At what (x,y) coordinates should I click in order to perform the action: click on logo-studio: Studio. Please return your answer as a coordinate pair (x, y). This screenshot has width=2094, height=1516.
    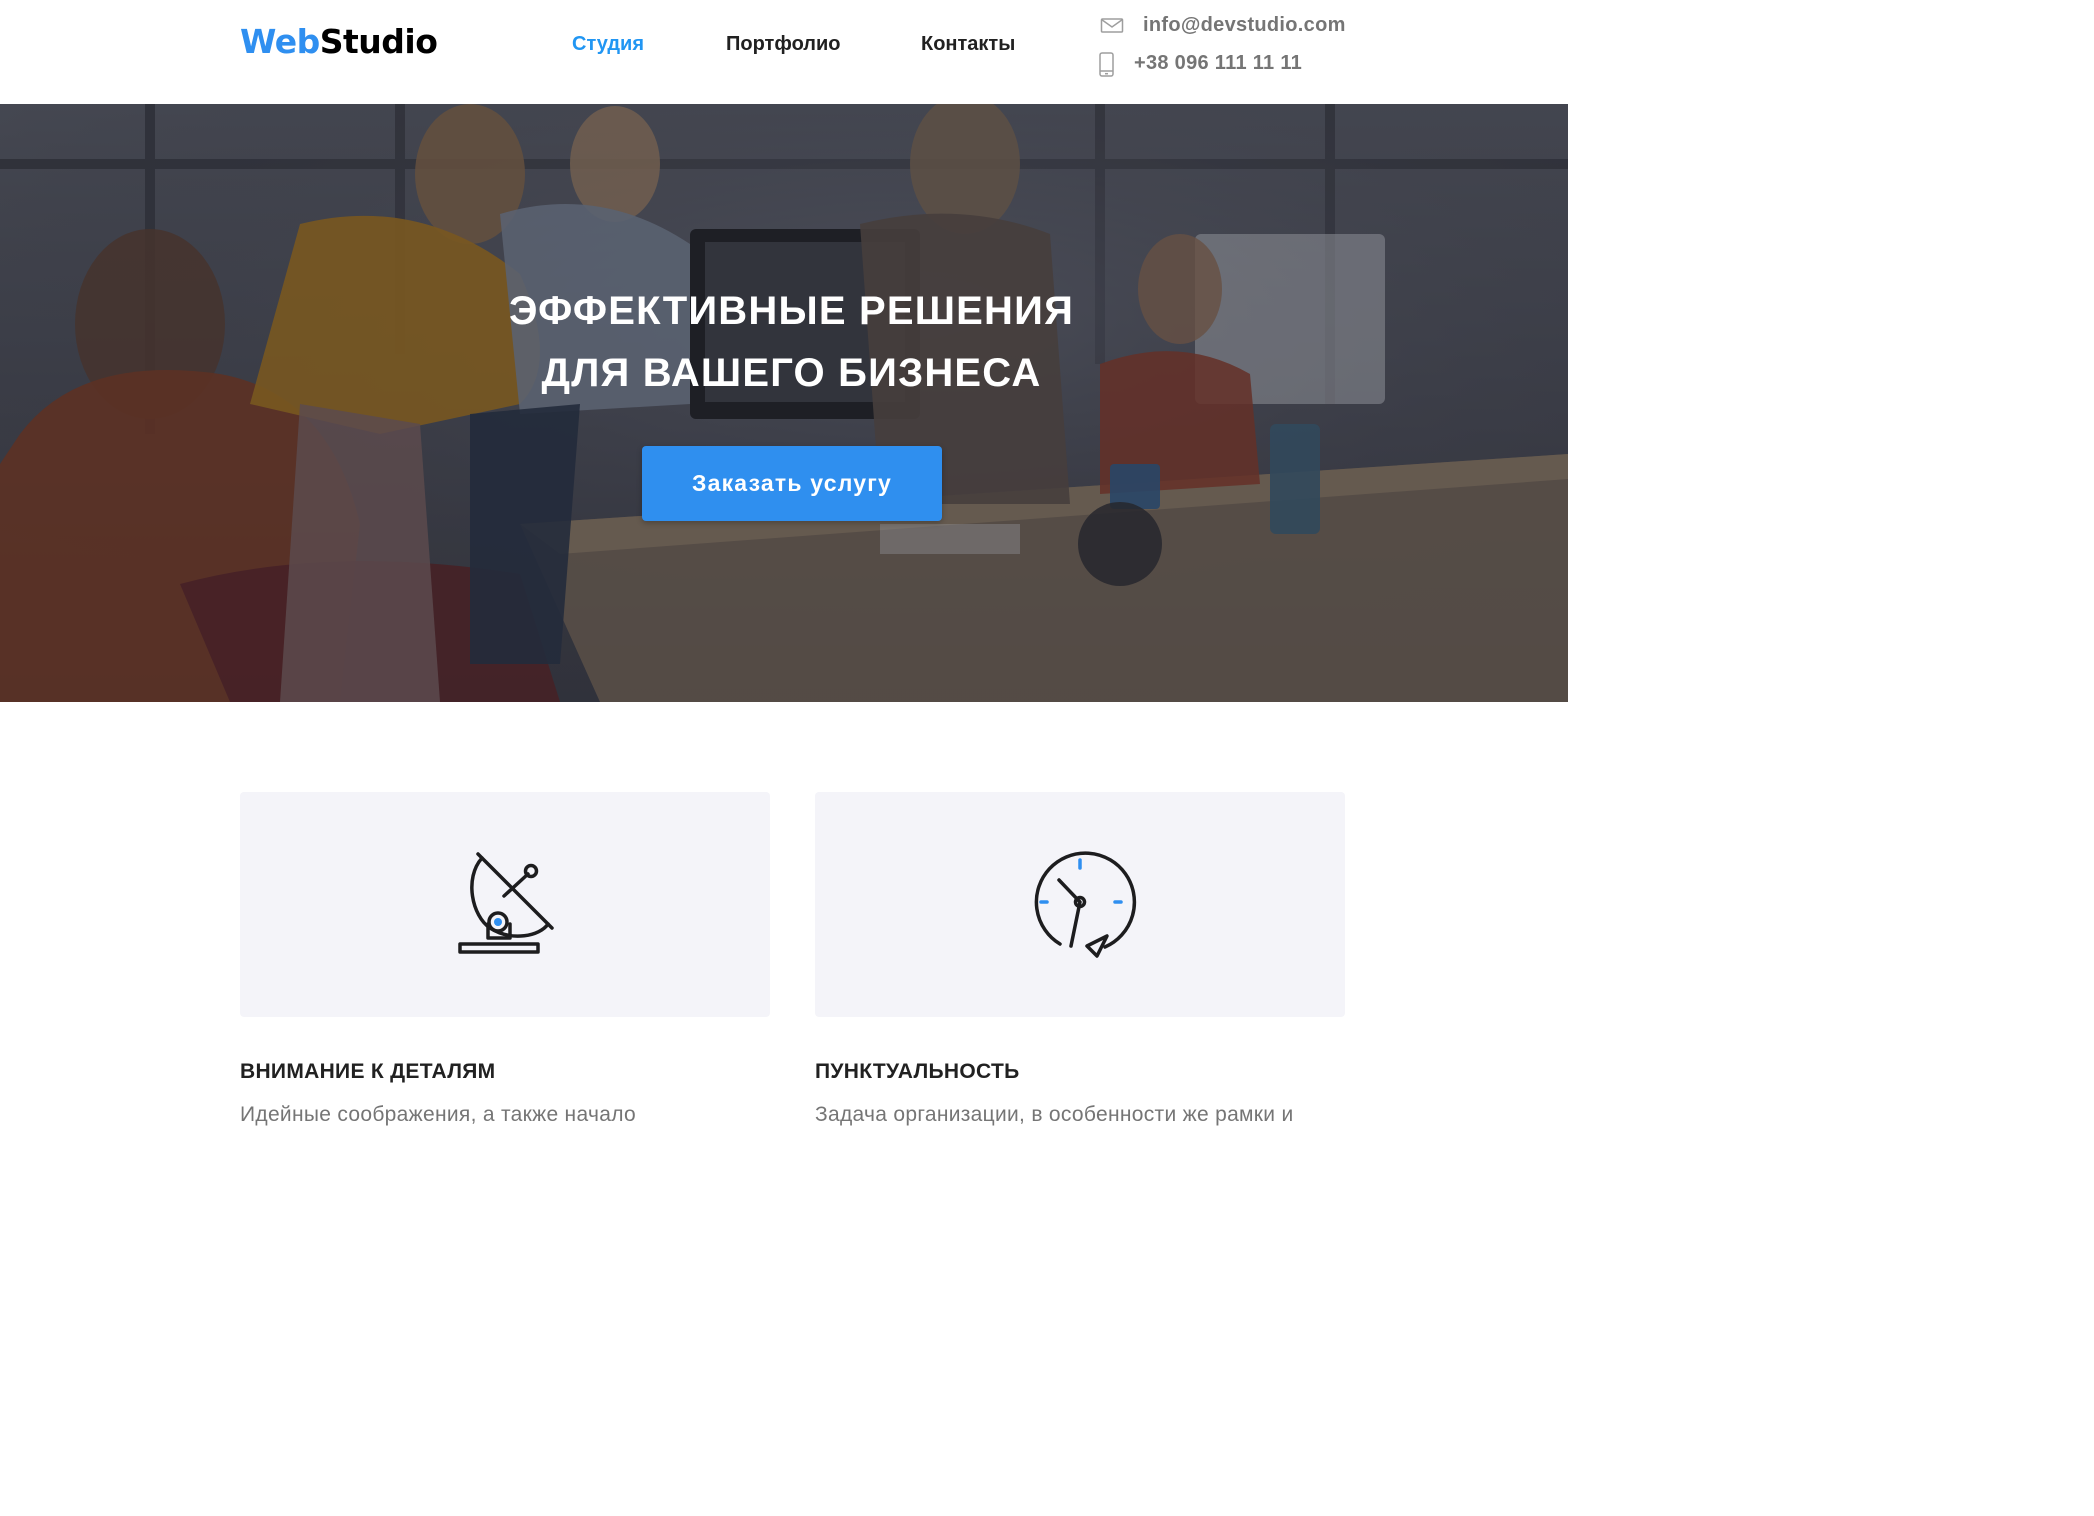
    Looking at the image, I should click on (378, 41).